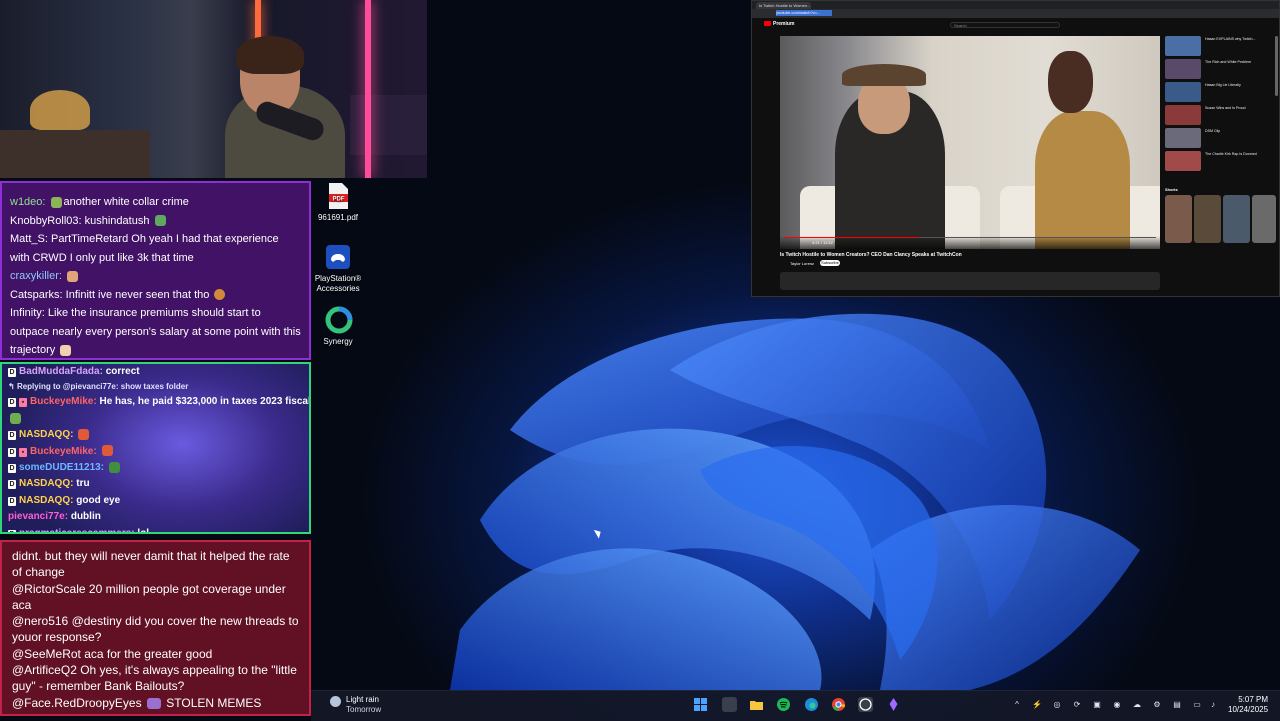  What do you see at coordinates (756, 704) in the screenshot?
I see `file-explorer-icon` at bounding box center [756, 704].